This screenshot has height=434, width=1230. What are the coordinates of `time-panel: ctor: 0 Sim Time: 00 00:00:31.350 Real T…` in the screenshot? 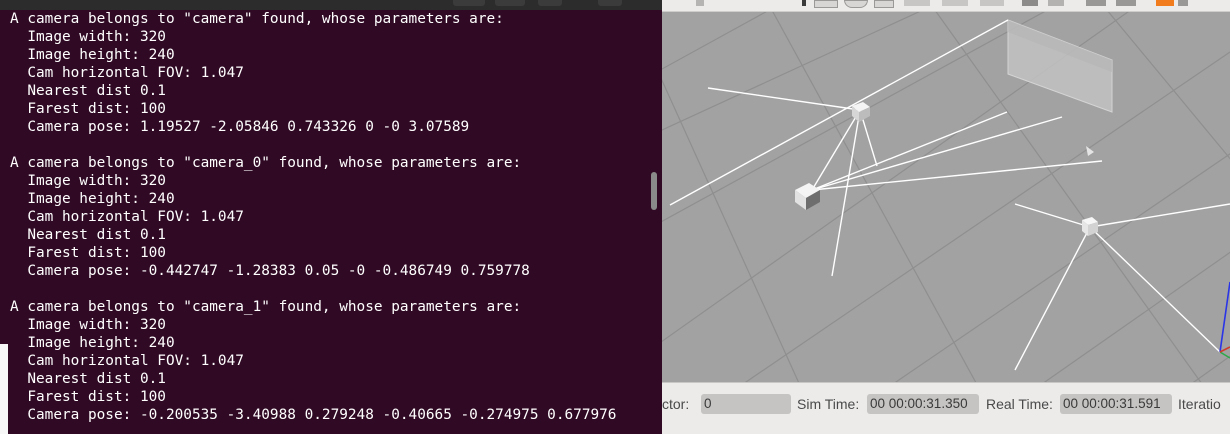 It's located at (946, 404).